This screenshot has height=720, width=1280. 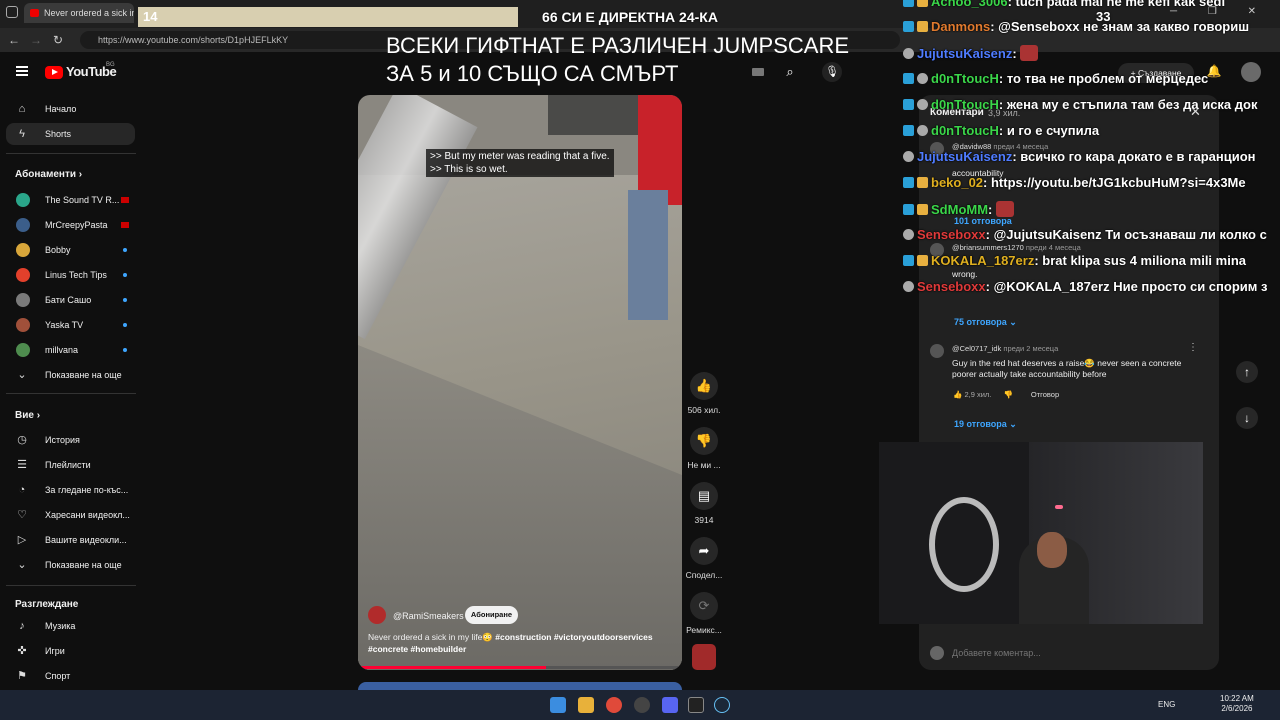 What do you see at coordinates (1214, 72) in the screenshot?
I see `notifications-bell-icon: 🔔` at bounding box center [1214, 72].